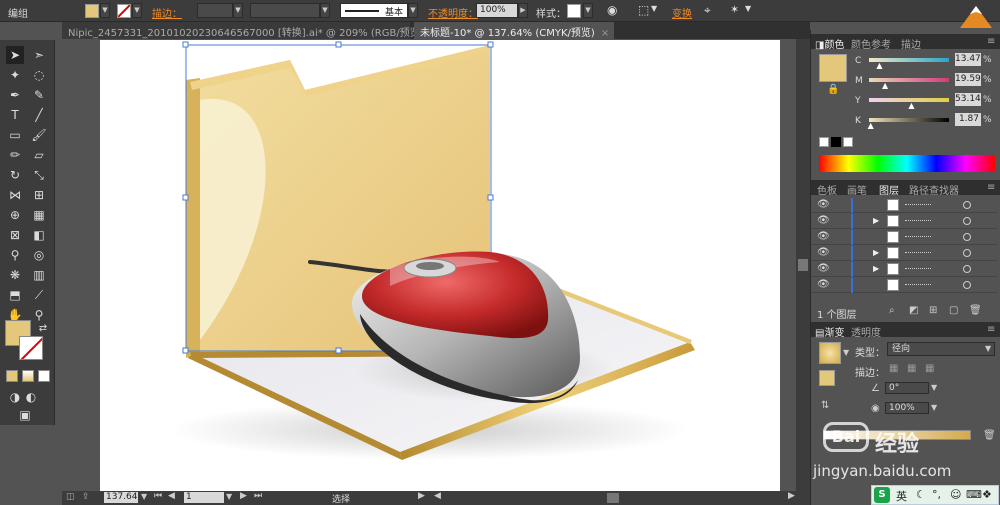 This screenshot has height=505, width=1000. I want to click on gradient-mode-icon, so click(28, 376).